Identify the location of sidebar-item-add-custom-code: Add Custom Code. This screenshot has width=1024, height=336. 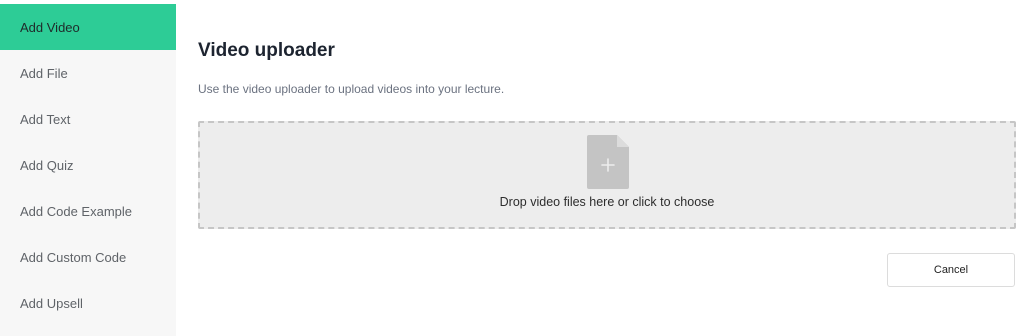
(88, 257).